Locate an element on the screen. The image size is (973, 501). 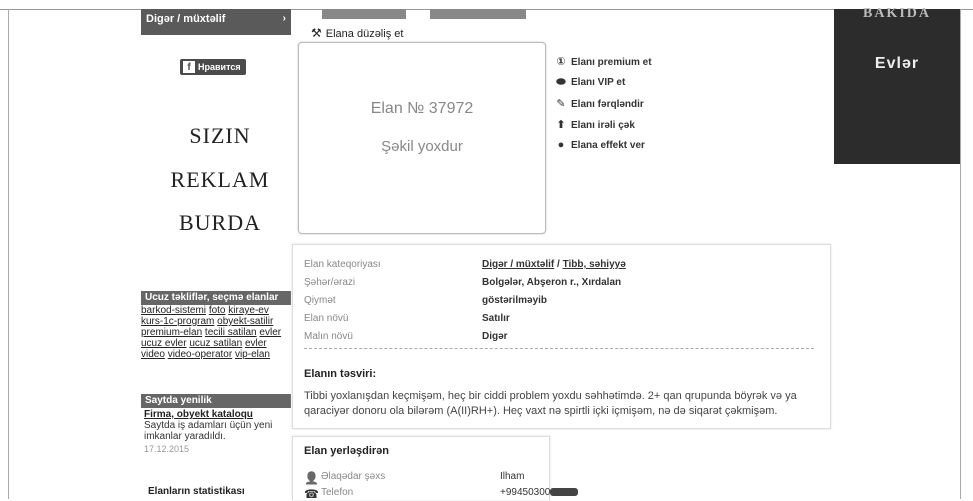
banner-brand: Evlər is located at coordinates (897, 63).